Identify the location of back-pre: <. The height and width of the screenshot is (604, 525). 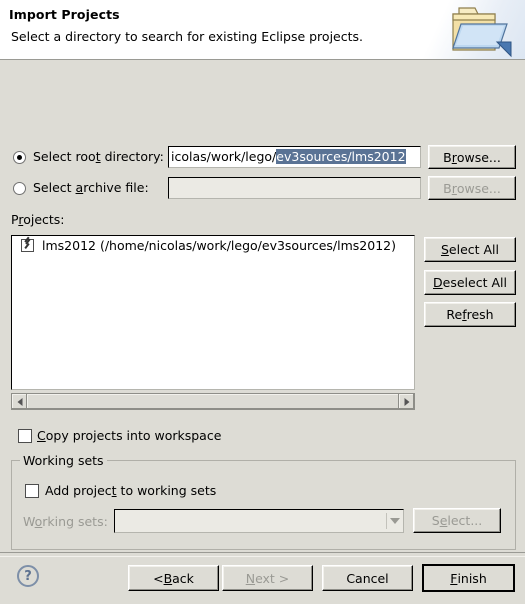
(158, 578).